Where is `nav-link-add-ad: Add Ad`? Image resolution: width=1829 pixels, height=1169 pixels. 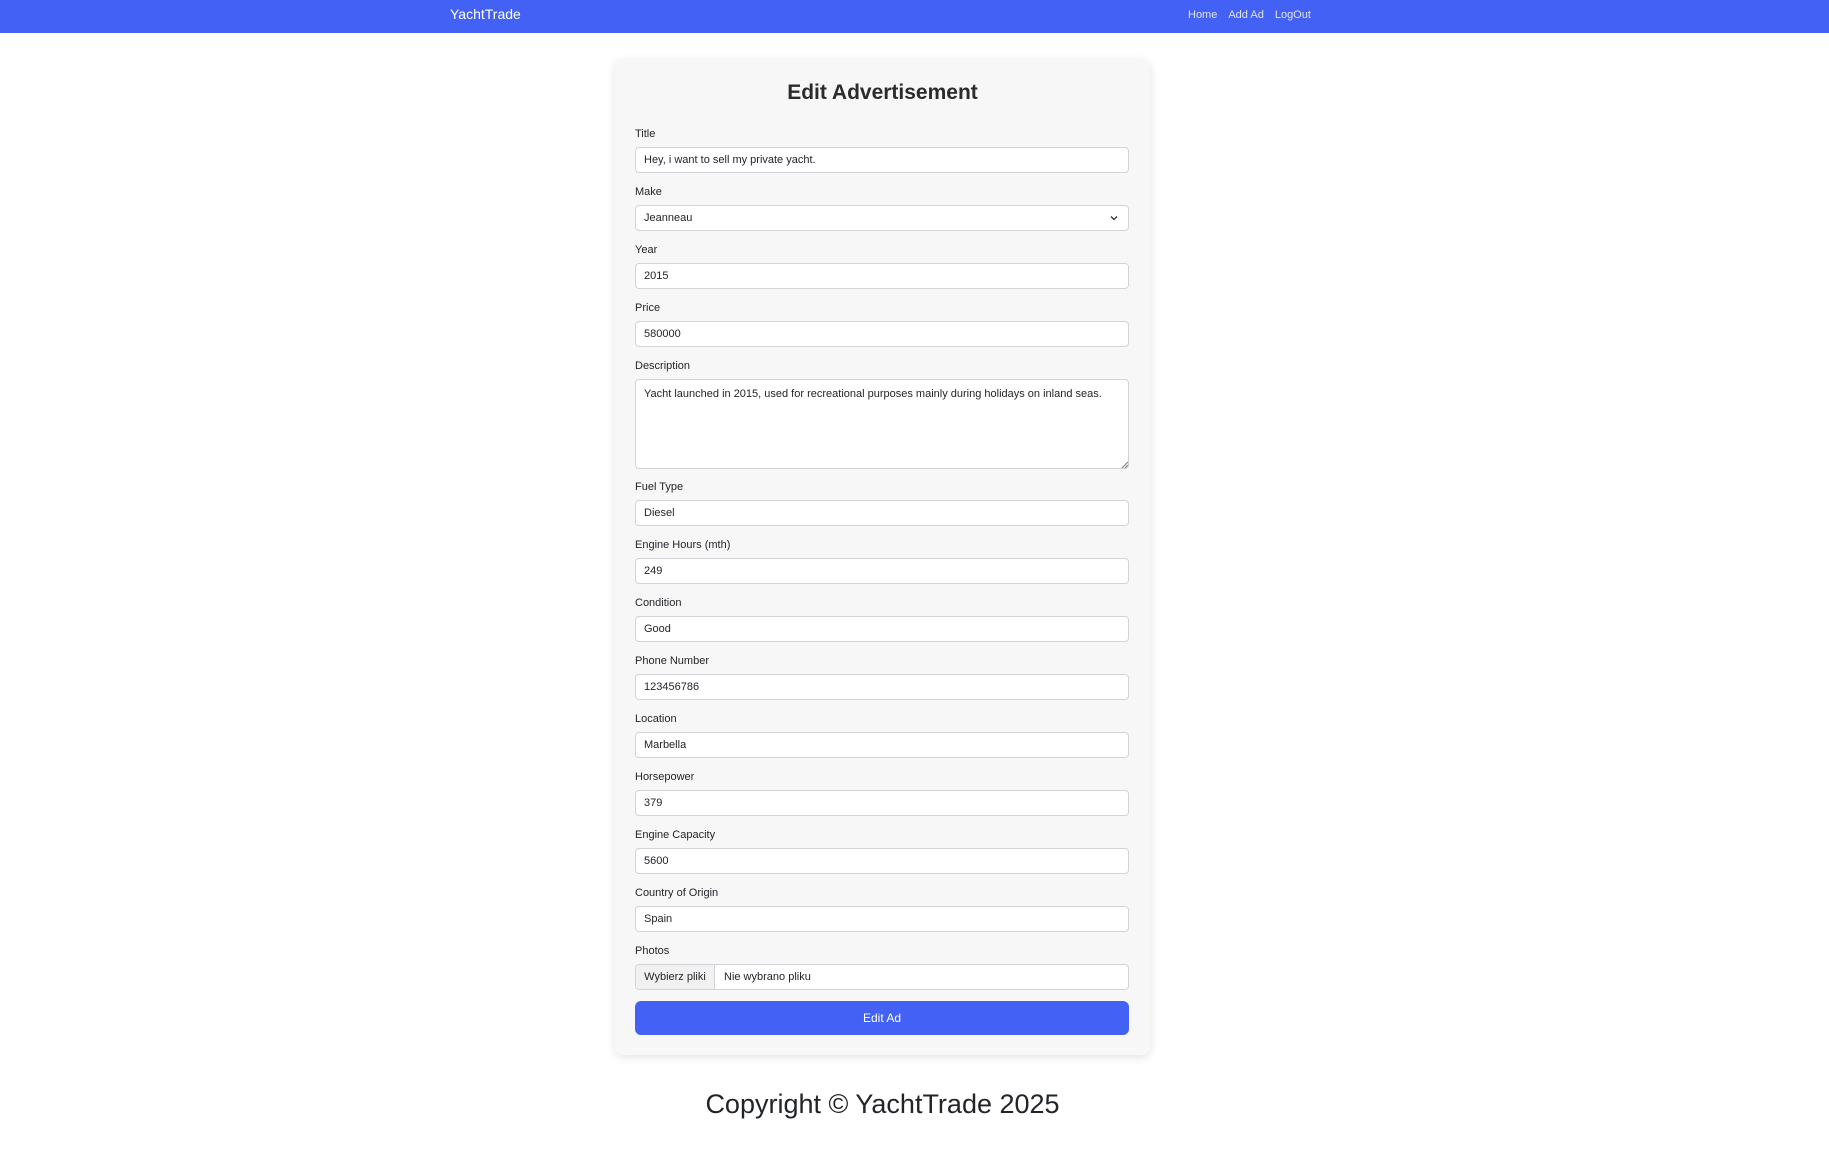 nav-link-add-ad: Add Ad is located at coordinates (1245, 15).